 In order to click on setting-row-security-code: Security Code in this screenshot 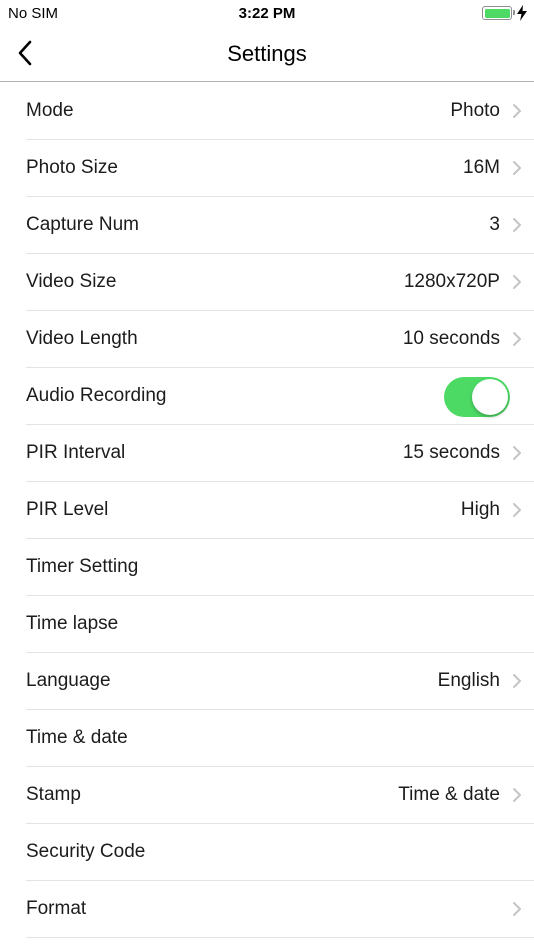, I will do `click(267, 852)`.